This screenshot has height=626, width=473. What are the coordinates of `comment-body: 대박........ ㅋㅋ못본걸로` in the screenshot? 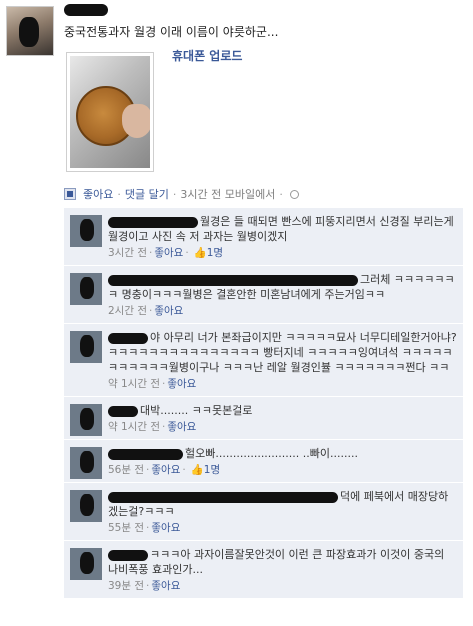 It's located at (282, 410).